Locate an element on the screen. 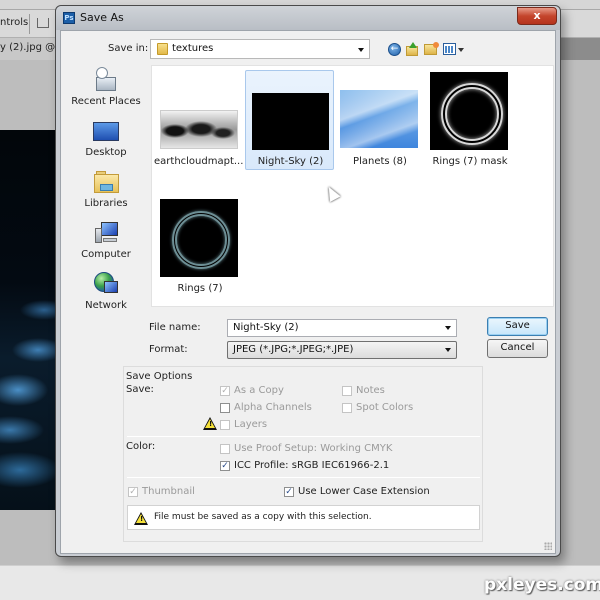  color-label: Color: is located at coordinates (141, 446).